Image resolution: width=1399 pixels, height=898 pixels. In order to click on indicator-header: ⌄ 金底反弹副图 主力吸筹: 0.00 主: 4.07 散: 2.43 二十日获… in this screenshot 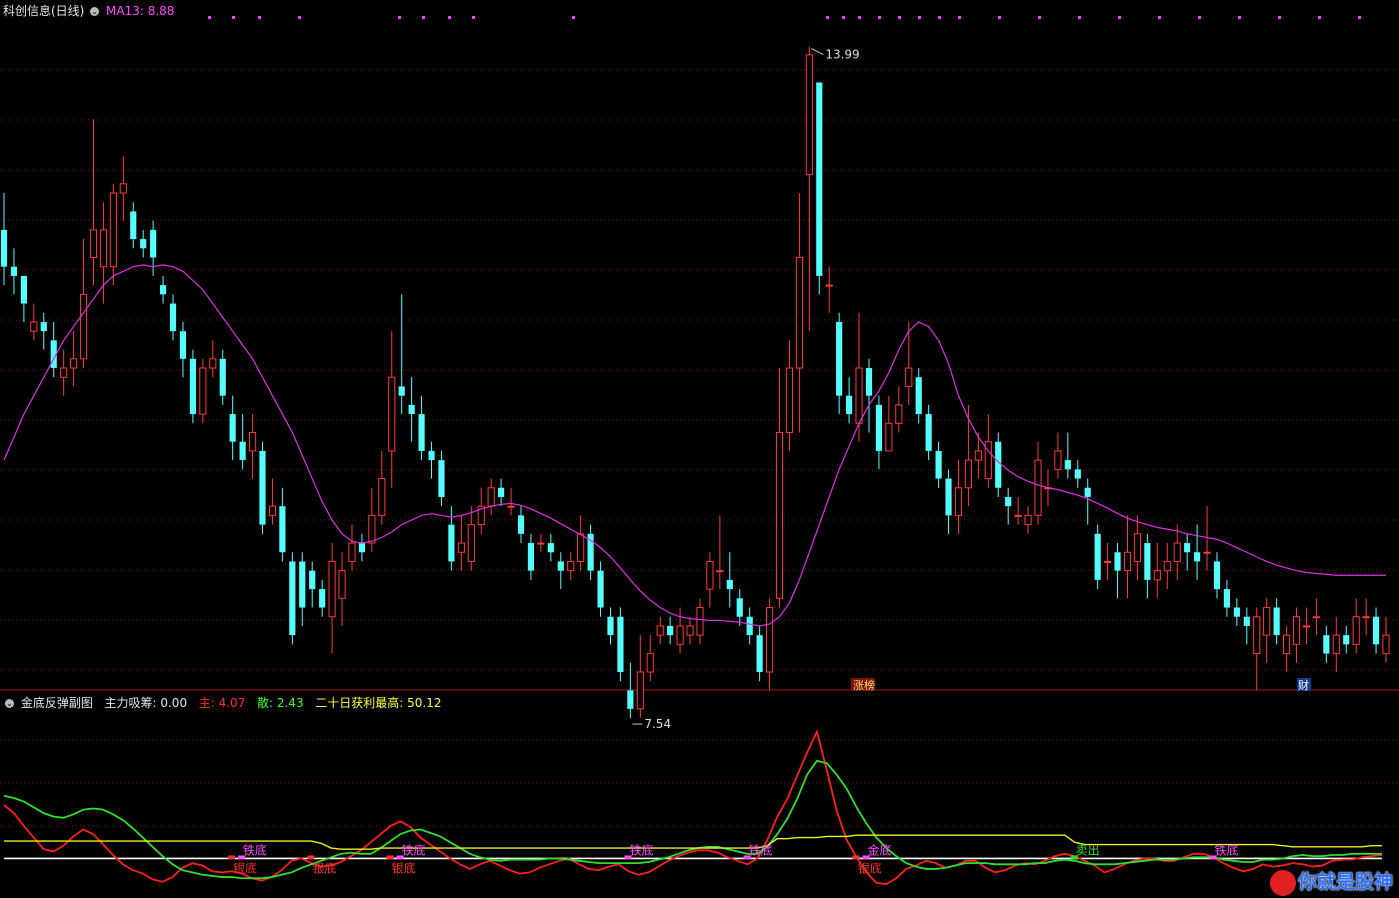, I will do `click(222, 702)`.